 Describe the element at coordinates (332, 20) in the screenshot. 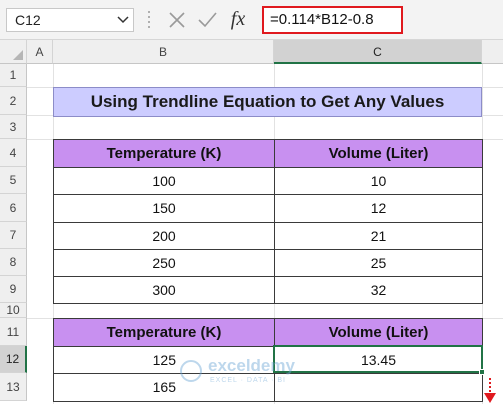

I see `formula-input: =0.114*B12-0.8` at that location.